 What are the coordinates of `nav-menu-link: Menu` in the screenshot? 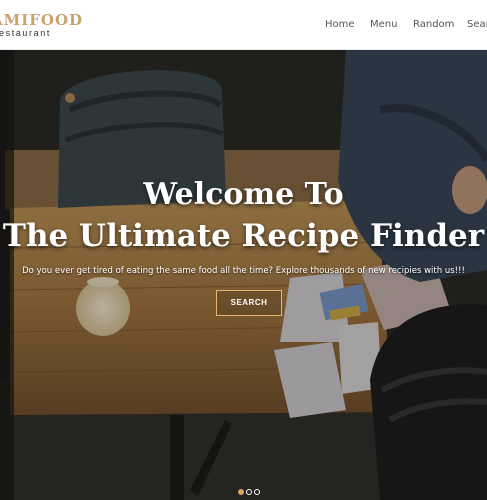 It's located at (383, 24).